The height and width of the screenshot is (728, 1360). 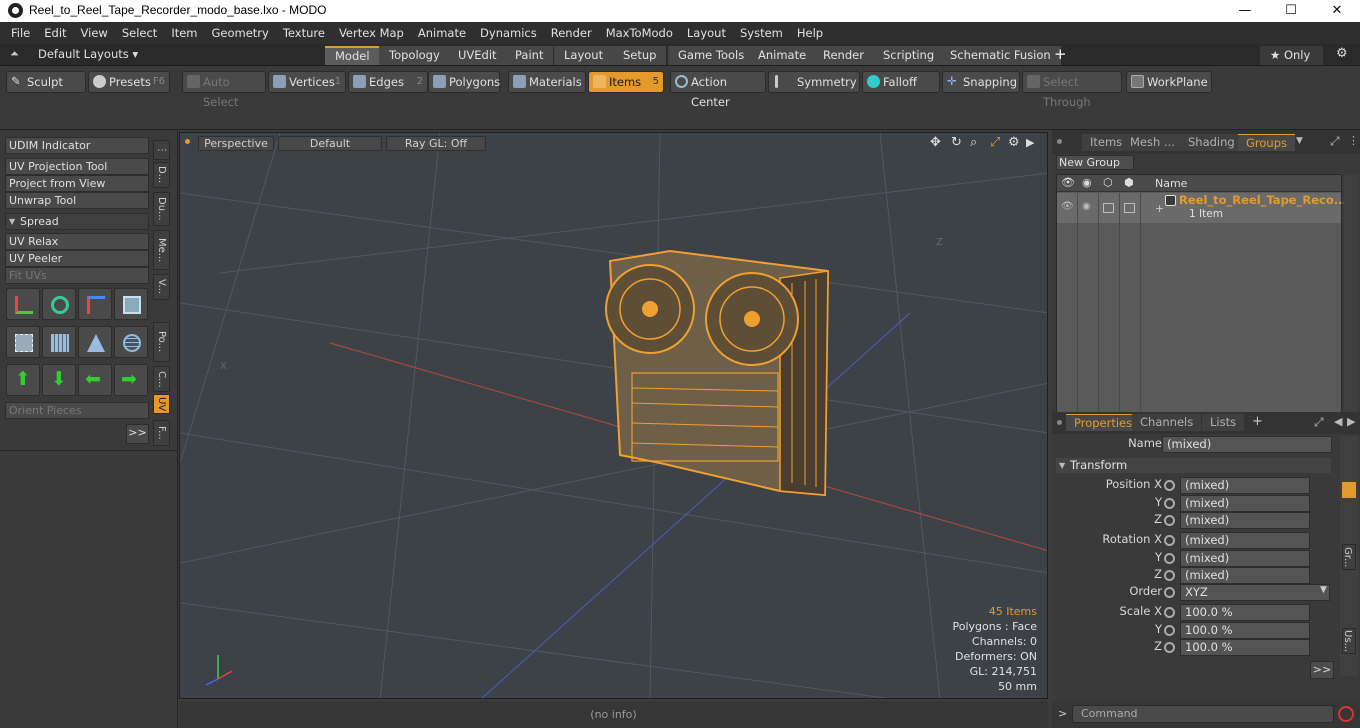 I want to click on uv-projection-tool-button: UV Projection Tool, so click(x=77, y=166).